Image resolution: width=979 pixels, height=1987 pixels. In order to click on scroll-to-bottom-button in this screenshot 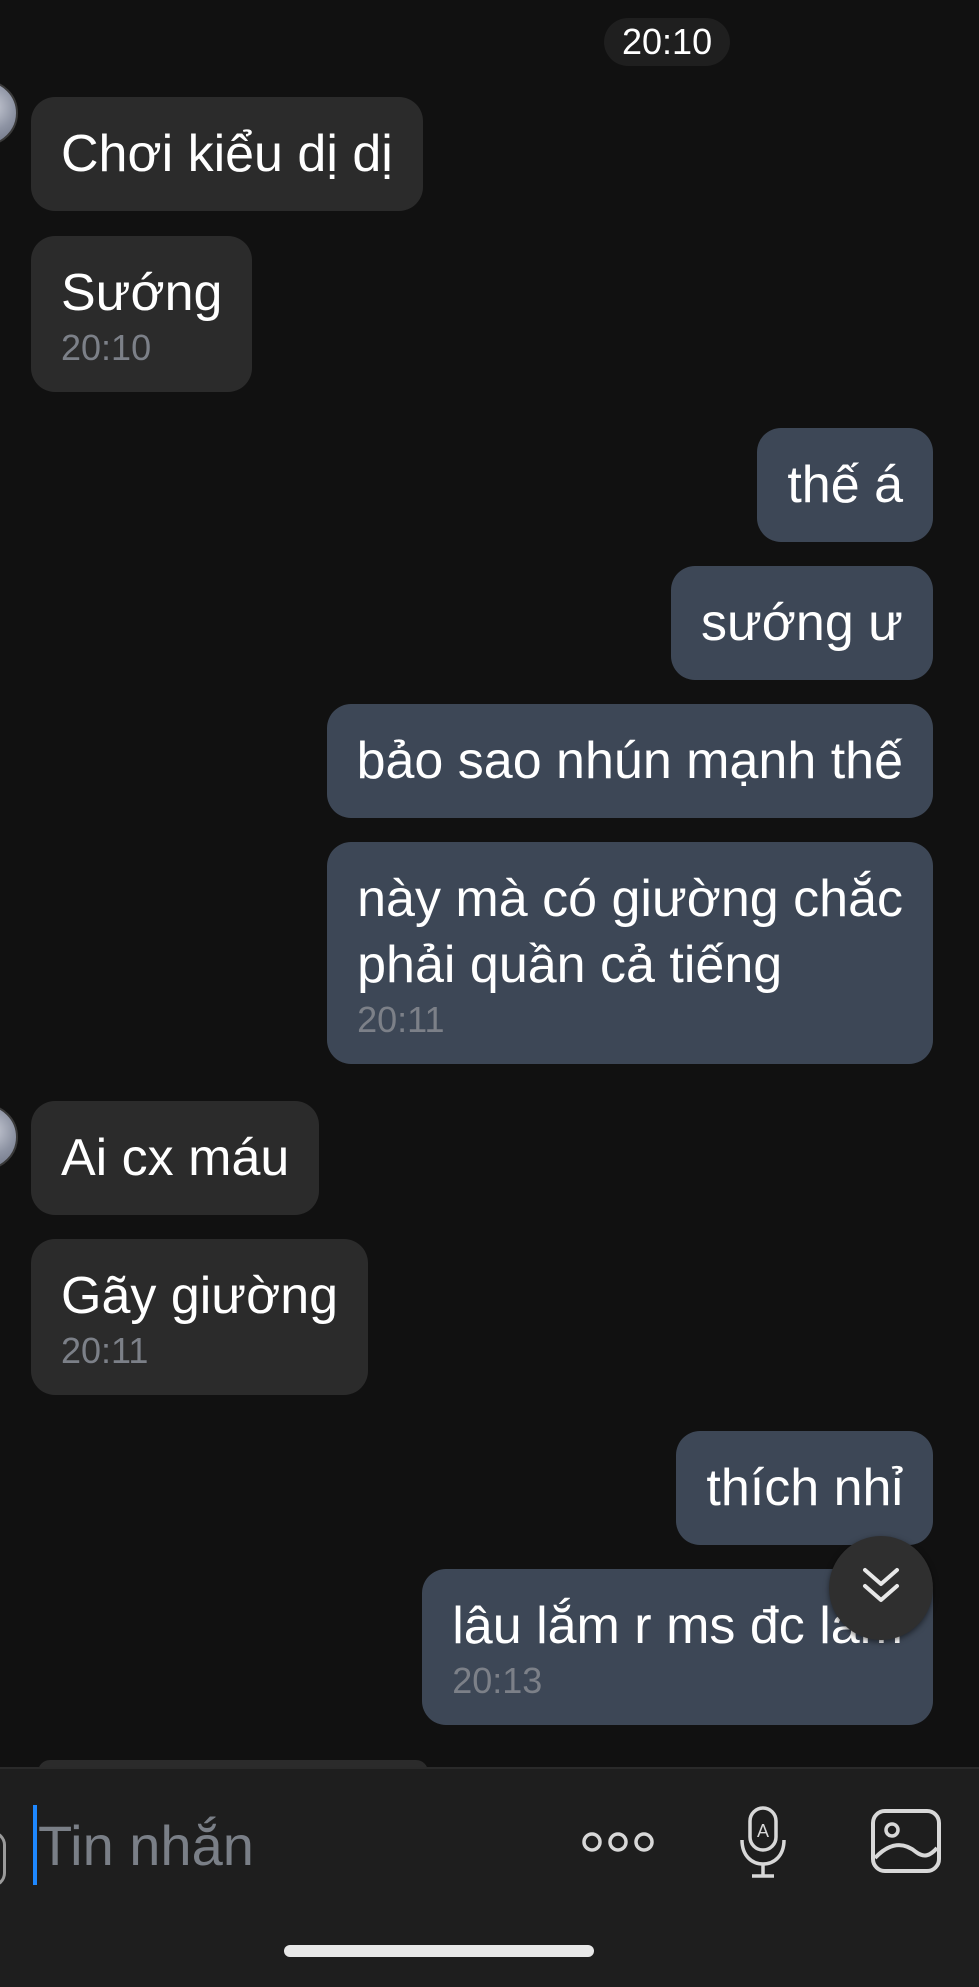, I will do `click(881, 1588)`.